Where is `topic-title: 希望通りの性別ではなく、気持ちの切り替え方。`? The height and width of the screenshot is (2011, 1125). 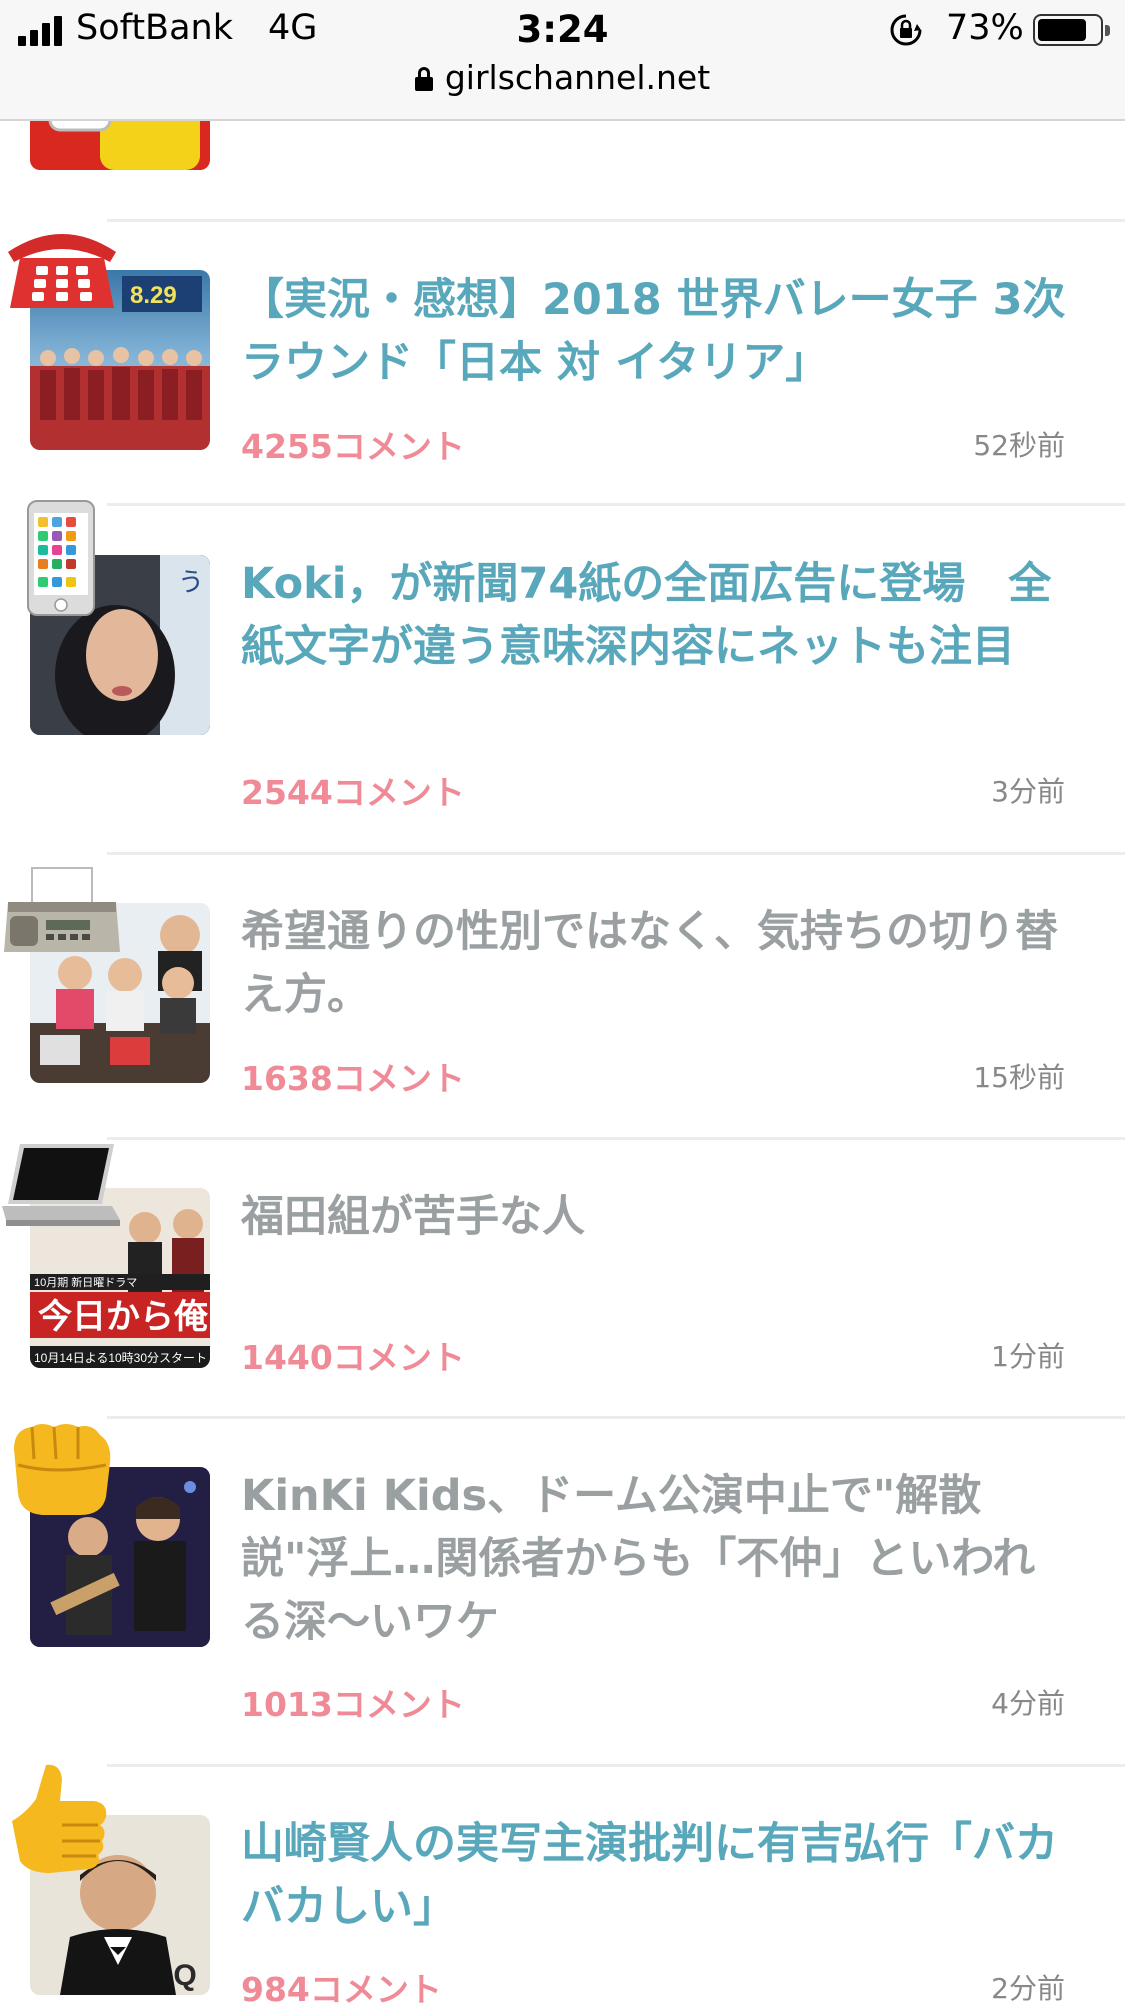 topic-title: 希望通りの性別ではなく、気持ちの切り替え方。 is located at coordinates (656, 964).